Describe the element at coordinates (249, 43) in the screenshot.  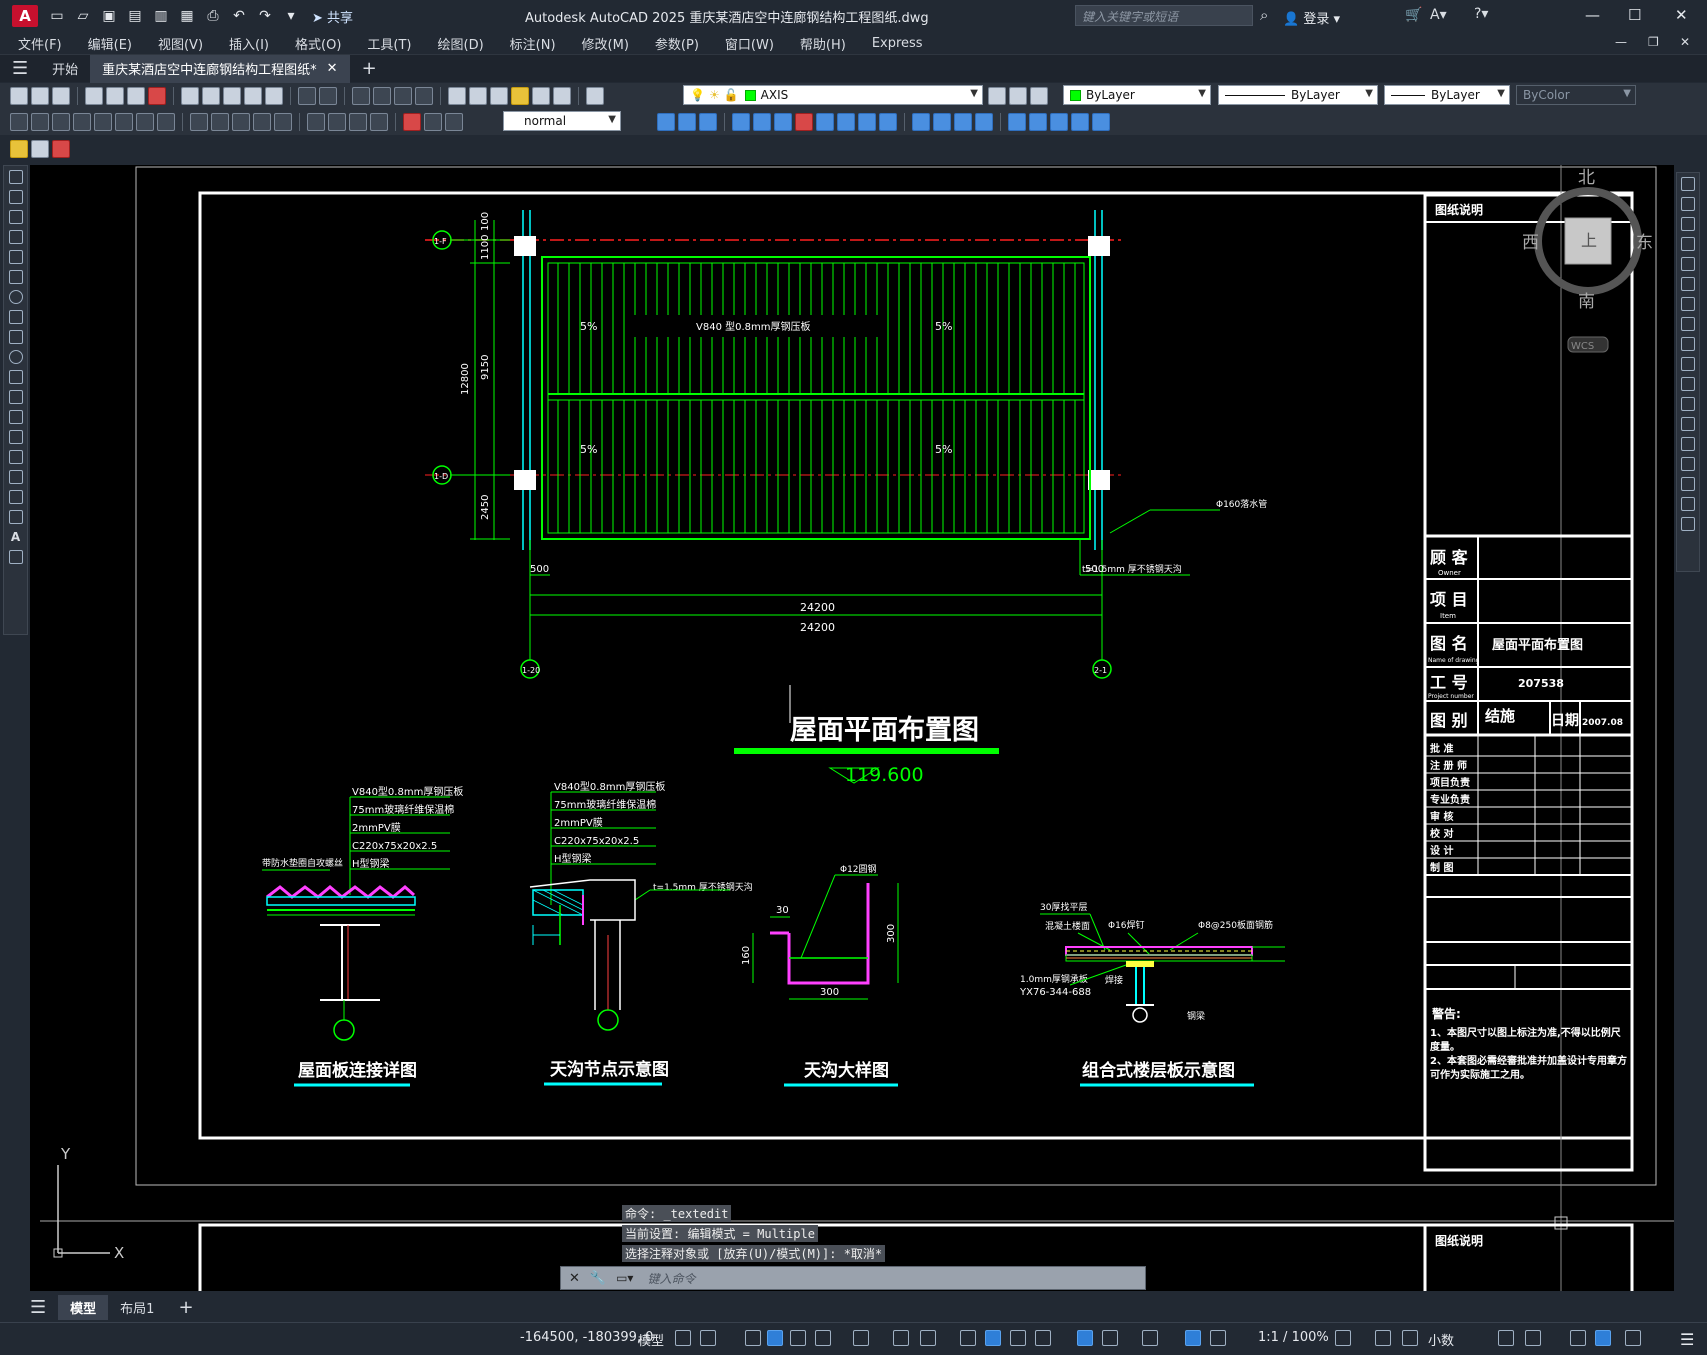
I see `menu-insert: 插入(I)` at that location.